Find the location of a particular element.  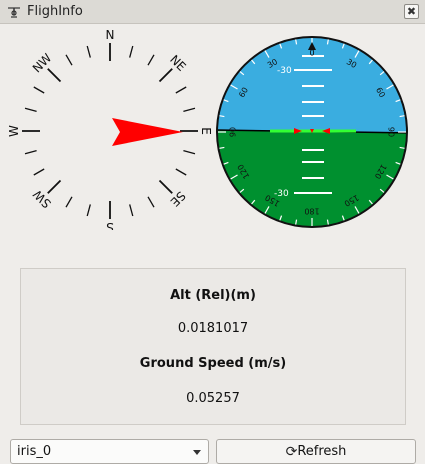

roll-label: 180 is located at coordinates (311, 211).